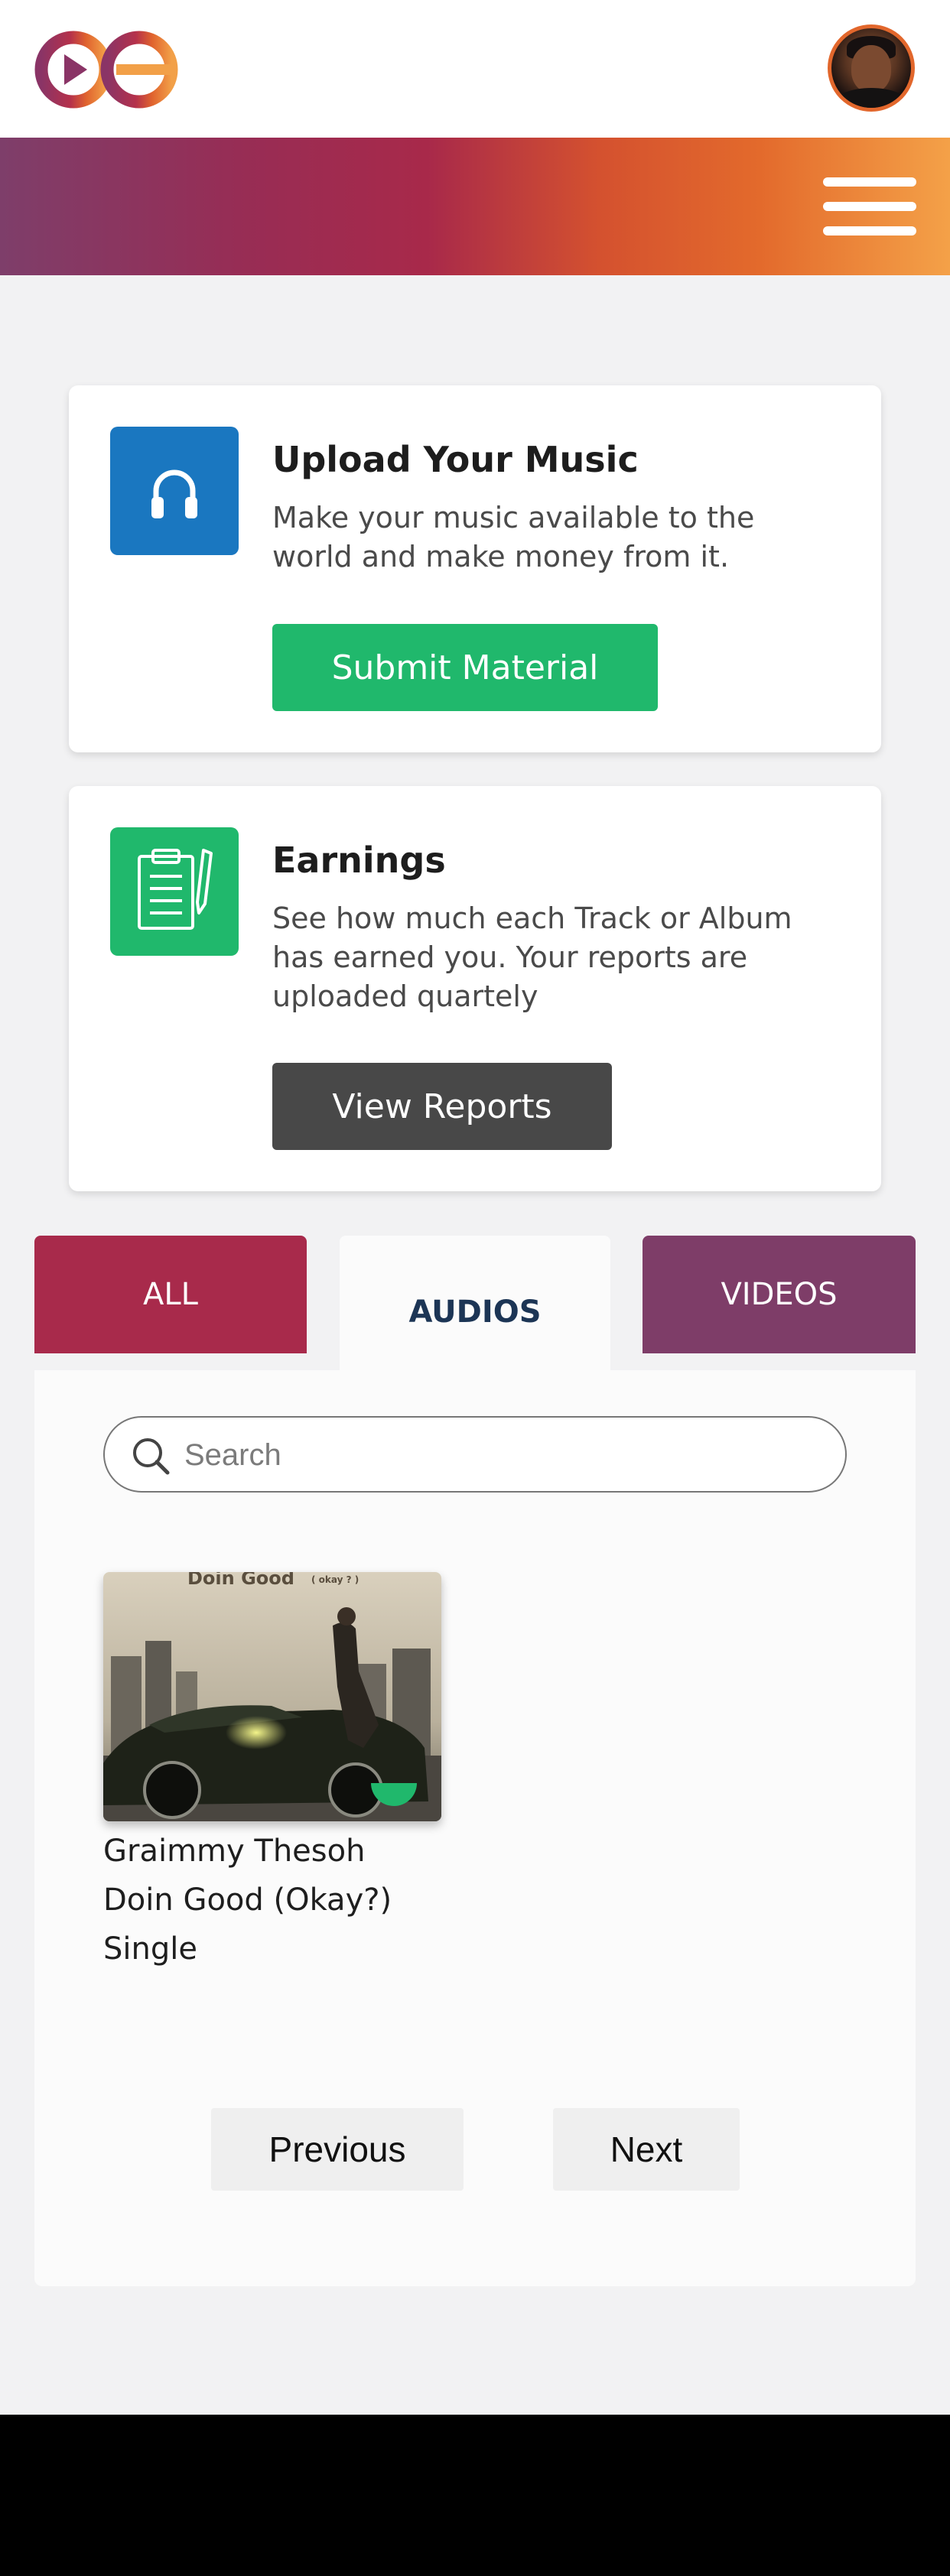 The width and height of the screenshot is (950, 2576). Describe the element at coordinates (465, 667) in the screenshot. I see `submit-material-button: Submit Material` at that location.